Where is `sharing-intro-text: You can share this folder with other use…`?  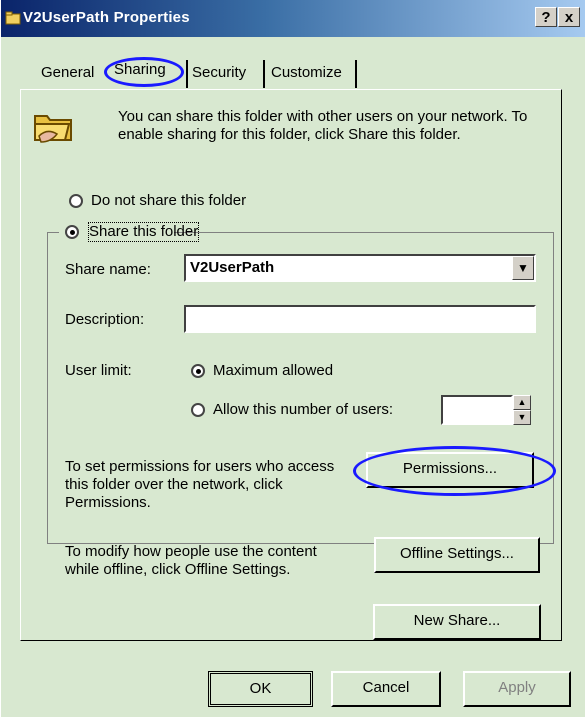
sharing-intro-text: You can share this folder with other use… is located at coordinates (323, 125).